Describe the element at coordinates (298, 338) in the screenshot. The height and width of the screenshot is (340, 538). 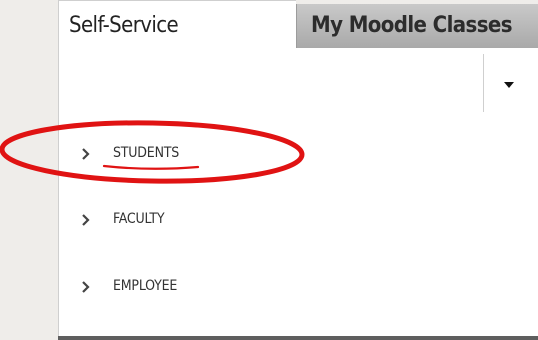
I see `panel-bottom-border` at that location.